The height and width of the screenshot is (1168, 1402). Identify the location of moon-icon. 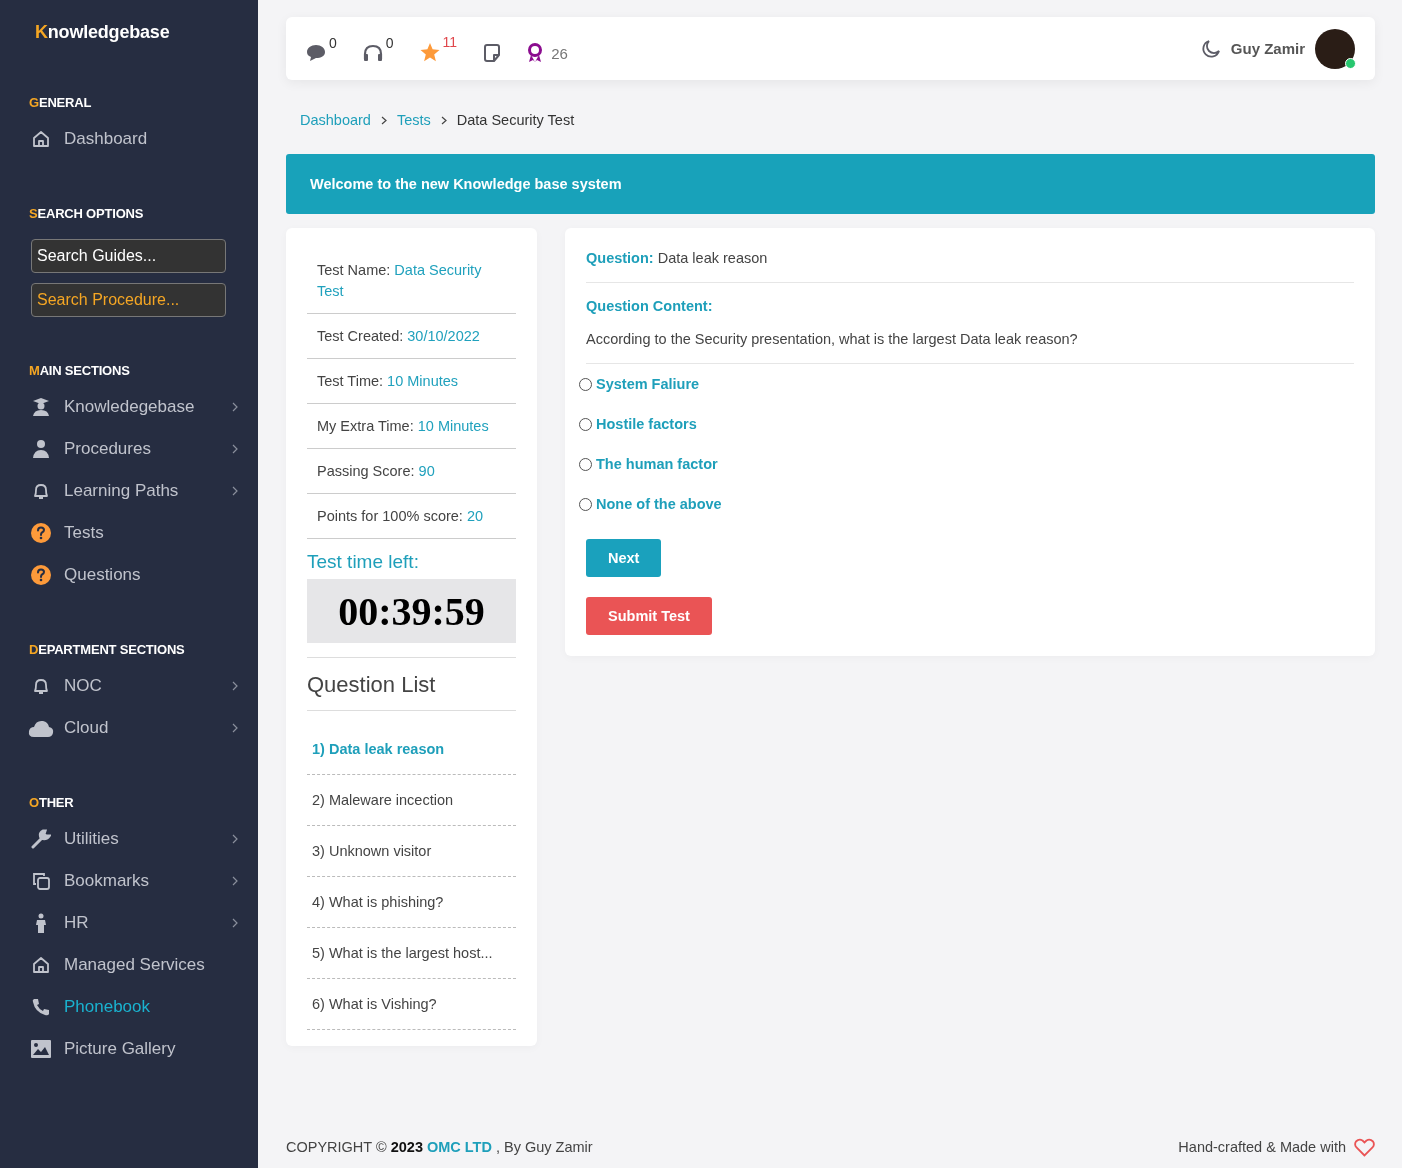
(1210, 48).